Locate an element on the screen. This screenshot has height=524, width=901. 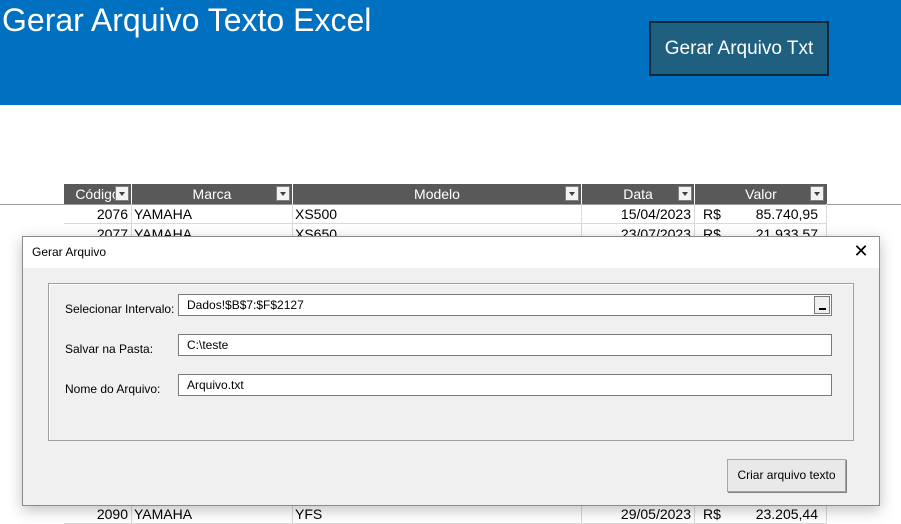
header-marca: Marca is located at coordinates (212, 194).